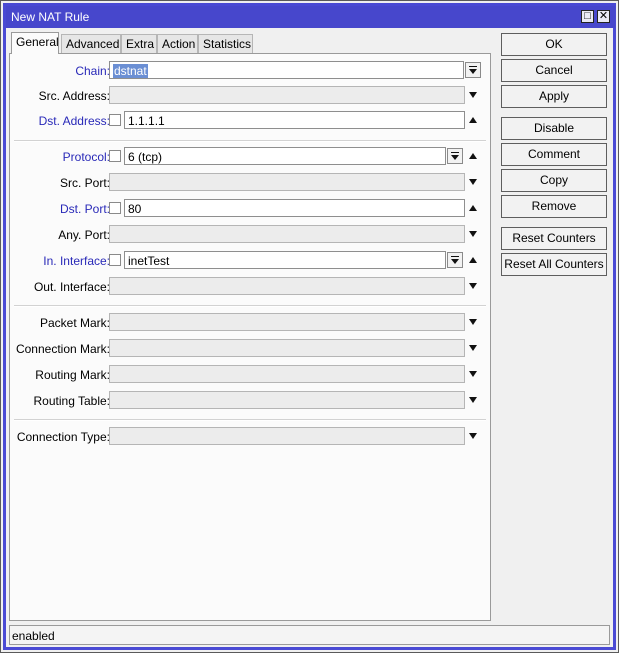 The height and width of the screenshot is (653, 619). I want to click on dst-address-row: Dst. Address: 1.1.1.1, so click(250, 121).